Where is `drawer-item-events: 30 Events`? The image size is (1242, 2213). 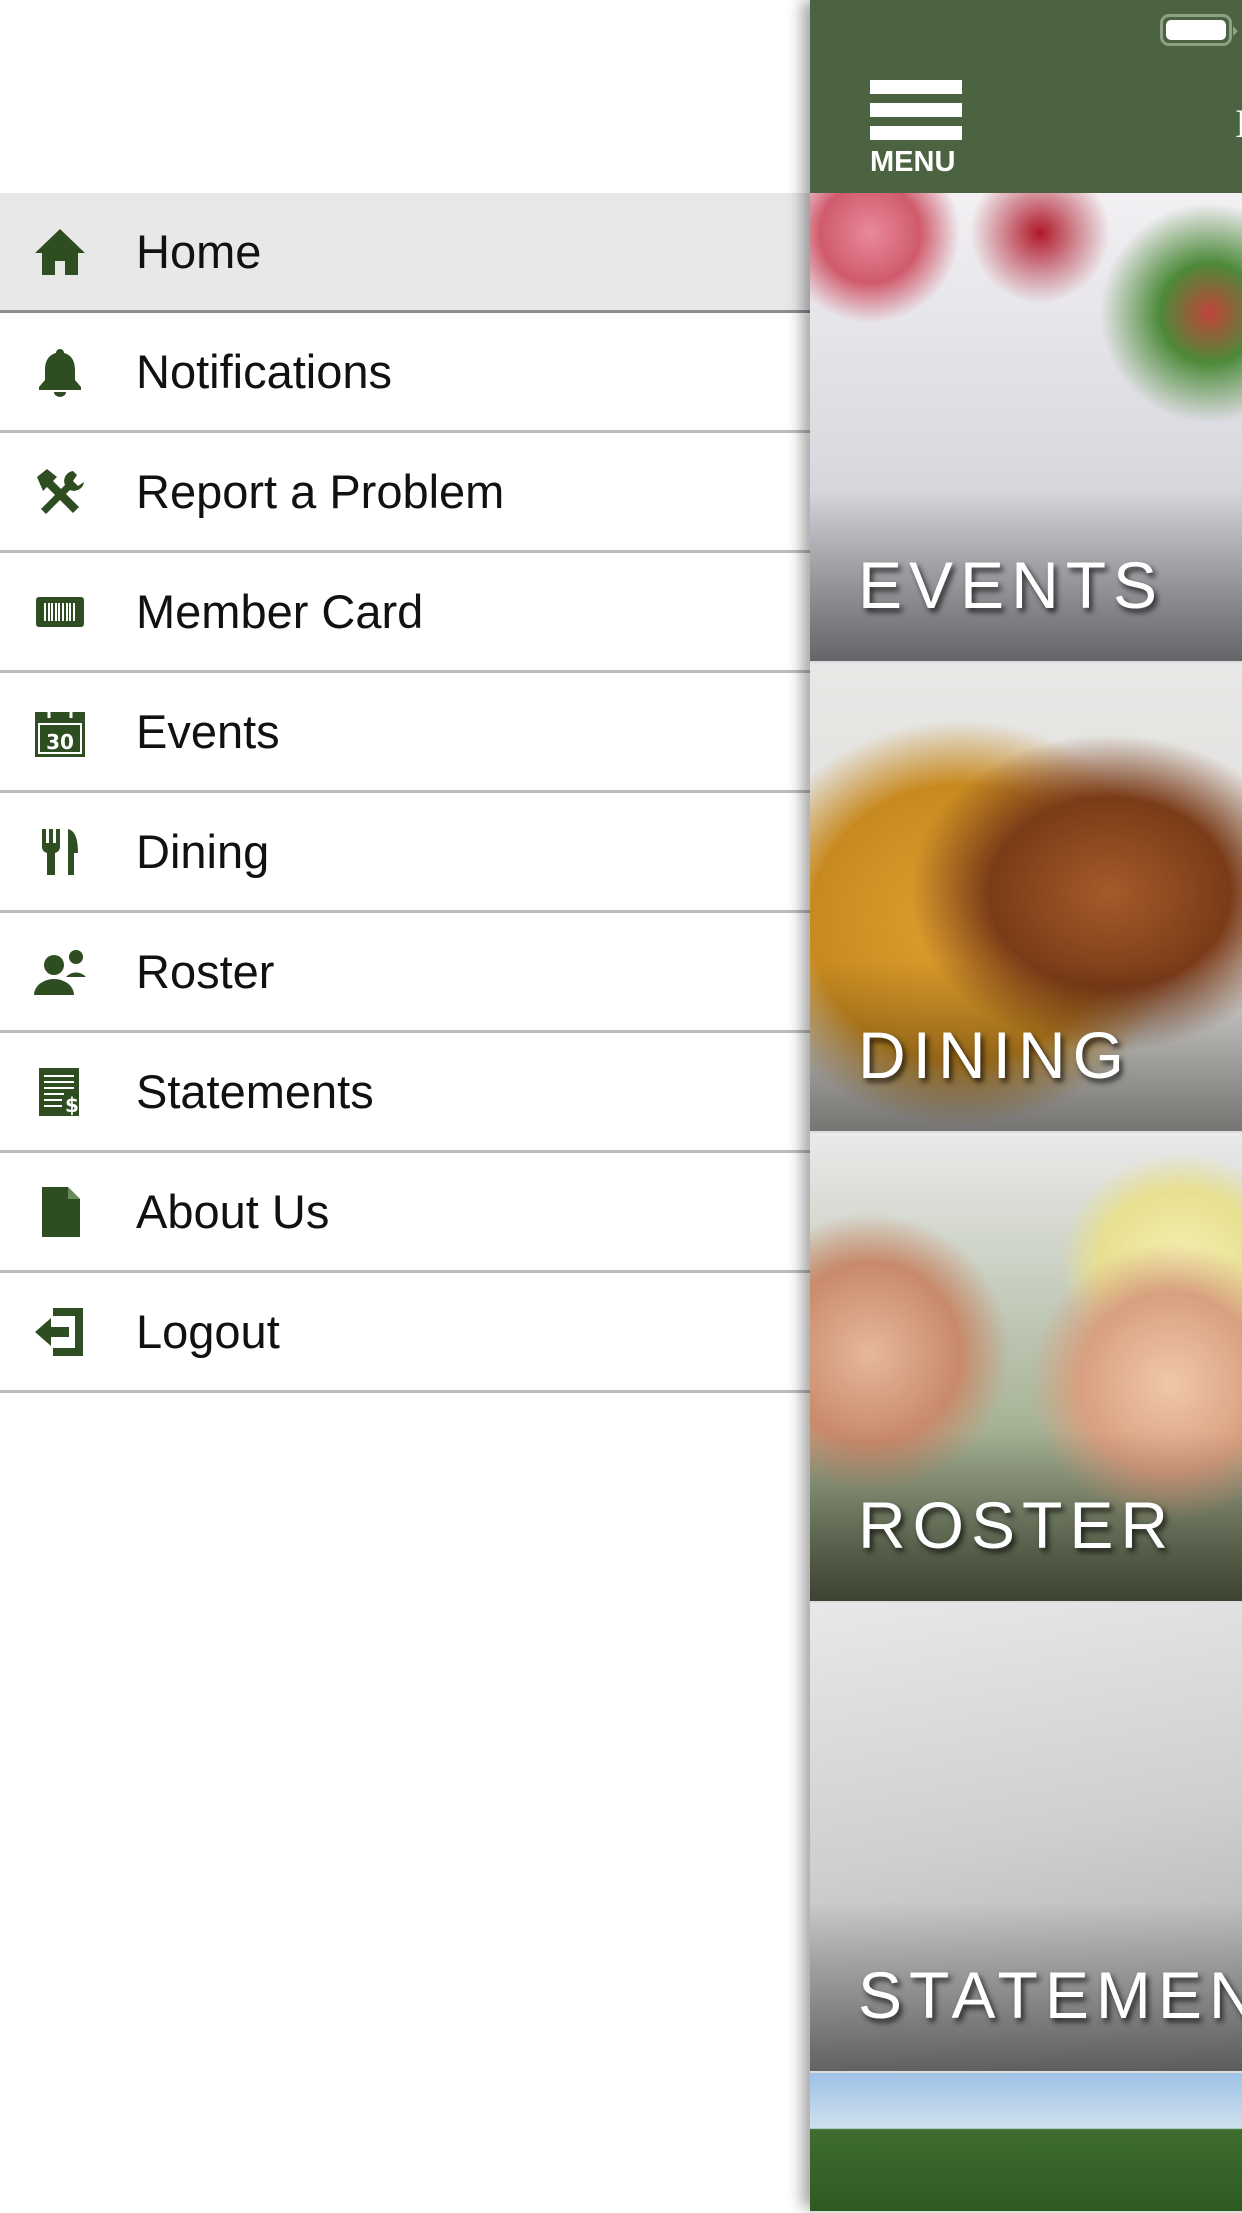
drawer-item-events: 30 Events is located at coordinates (405, 733).